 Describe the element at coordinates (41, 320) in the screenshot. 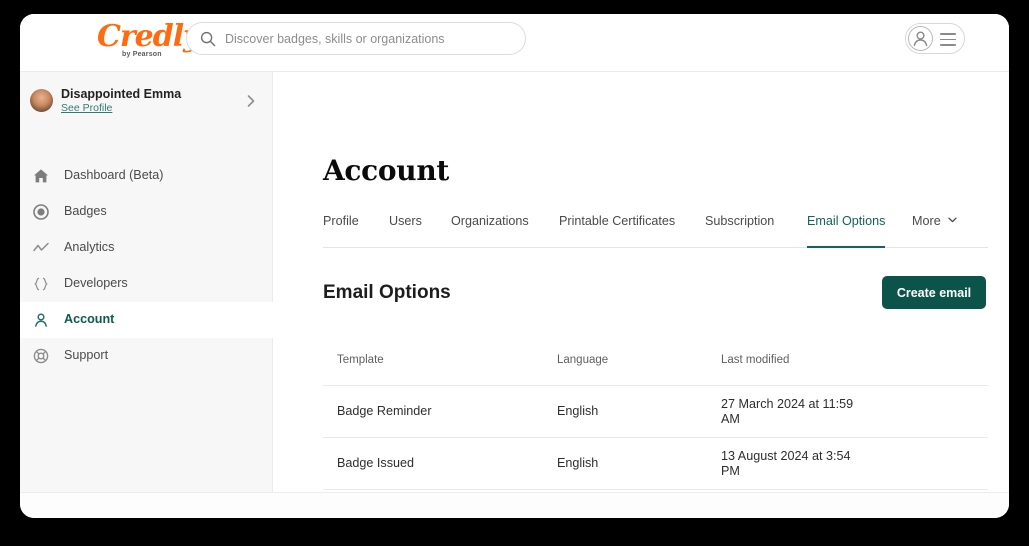

I see `person-icon` at that location.